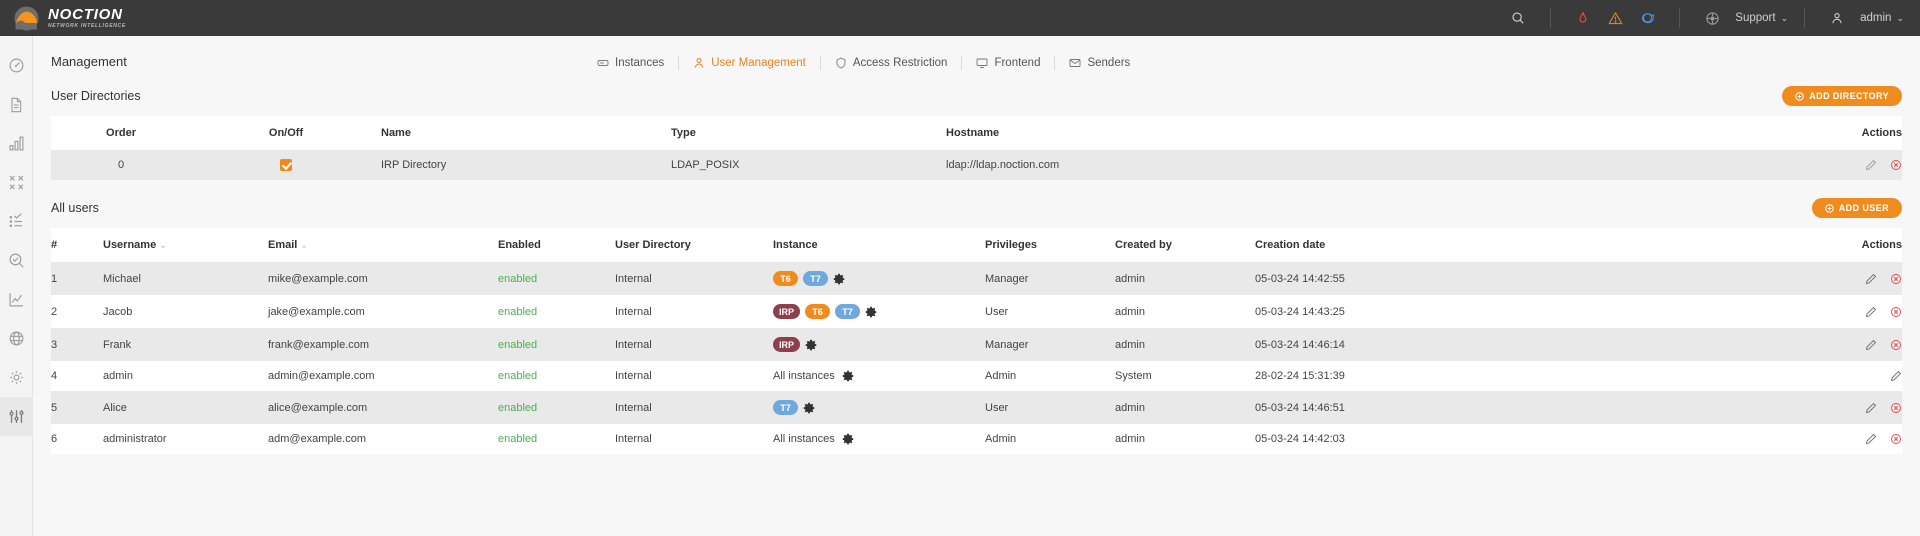 The width and height of the screenshot is (1920, 536). I want to click on cell-instance: All instances, so click(879, 439).